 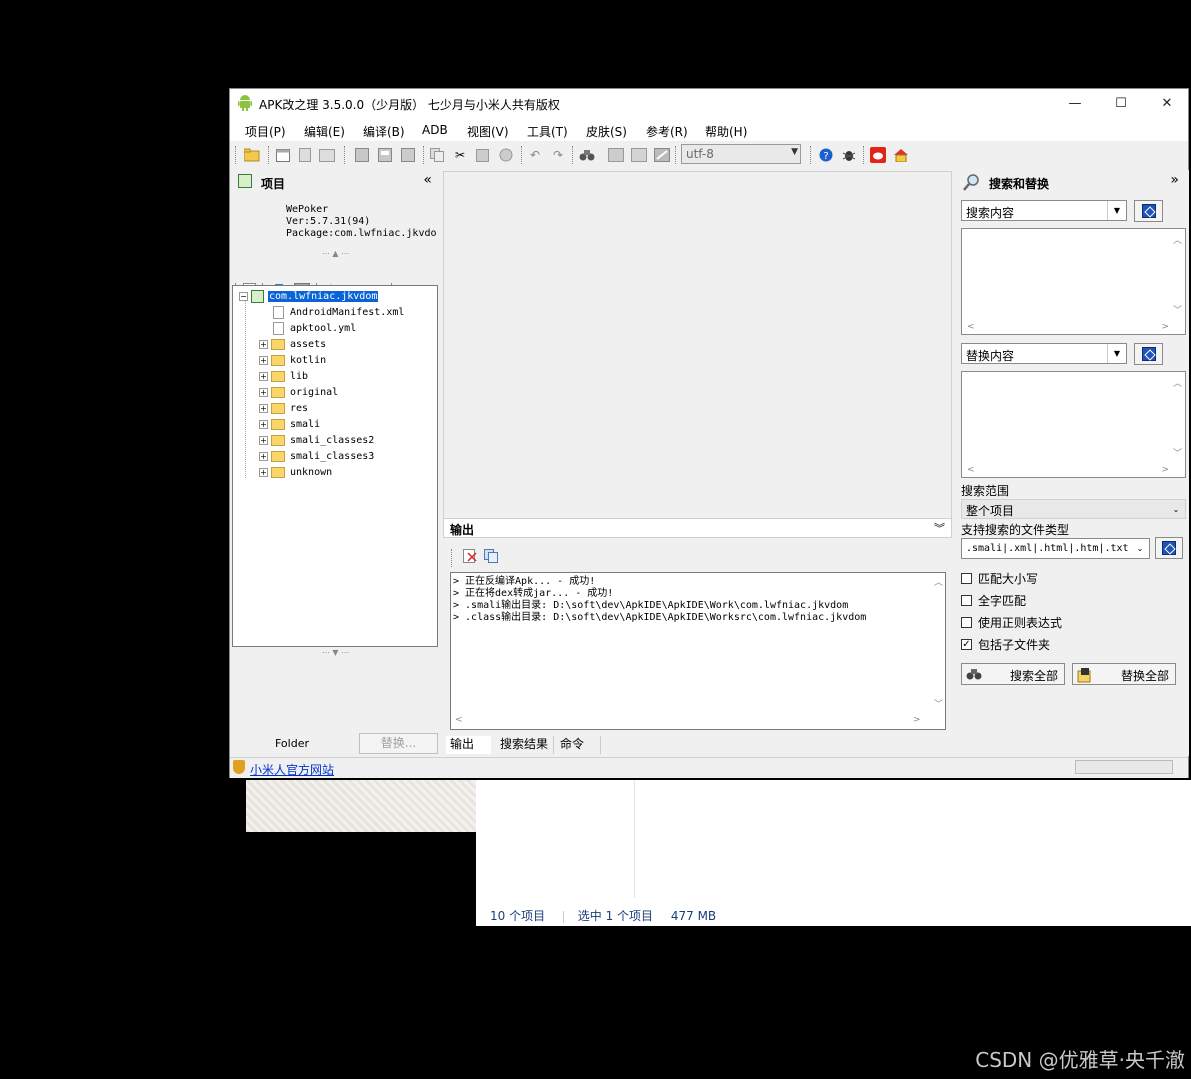 I want to click on menu-edit: 编辑(E), so click(x=324, y=131).